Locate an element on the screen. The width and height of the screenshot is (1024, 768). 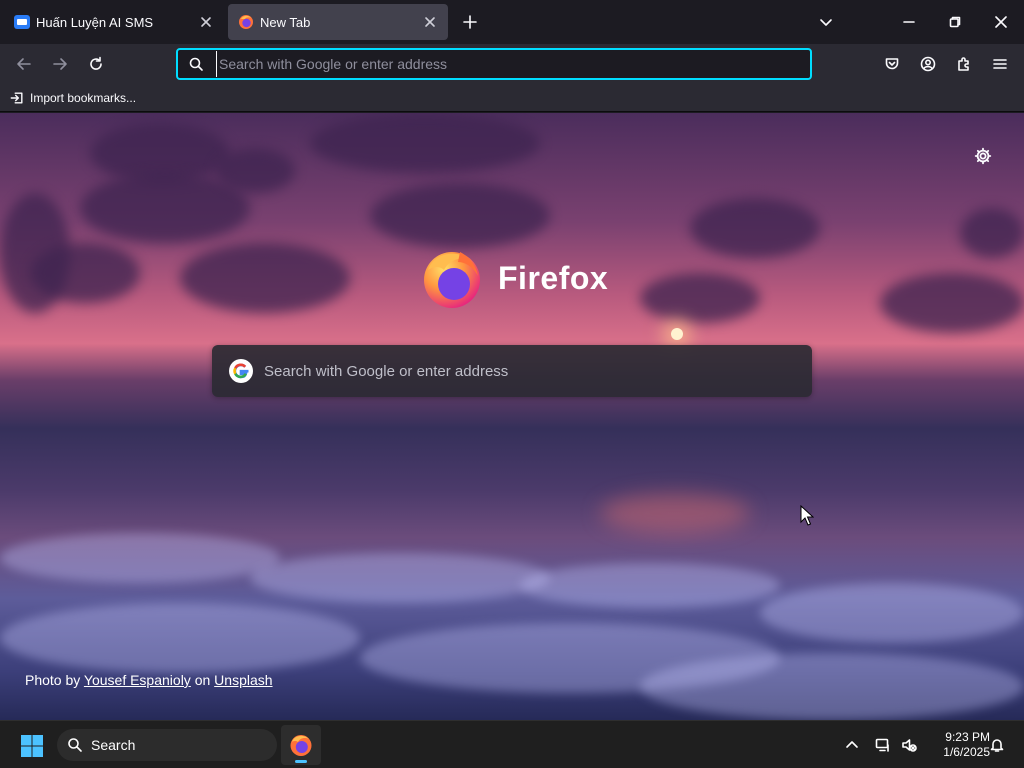
newtab-search-box is located at coordinates (512, 371).